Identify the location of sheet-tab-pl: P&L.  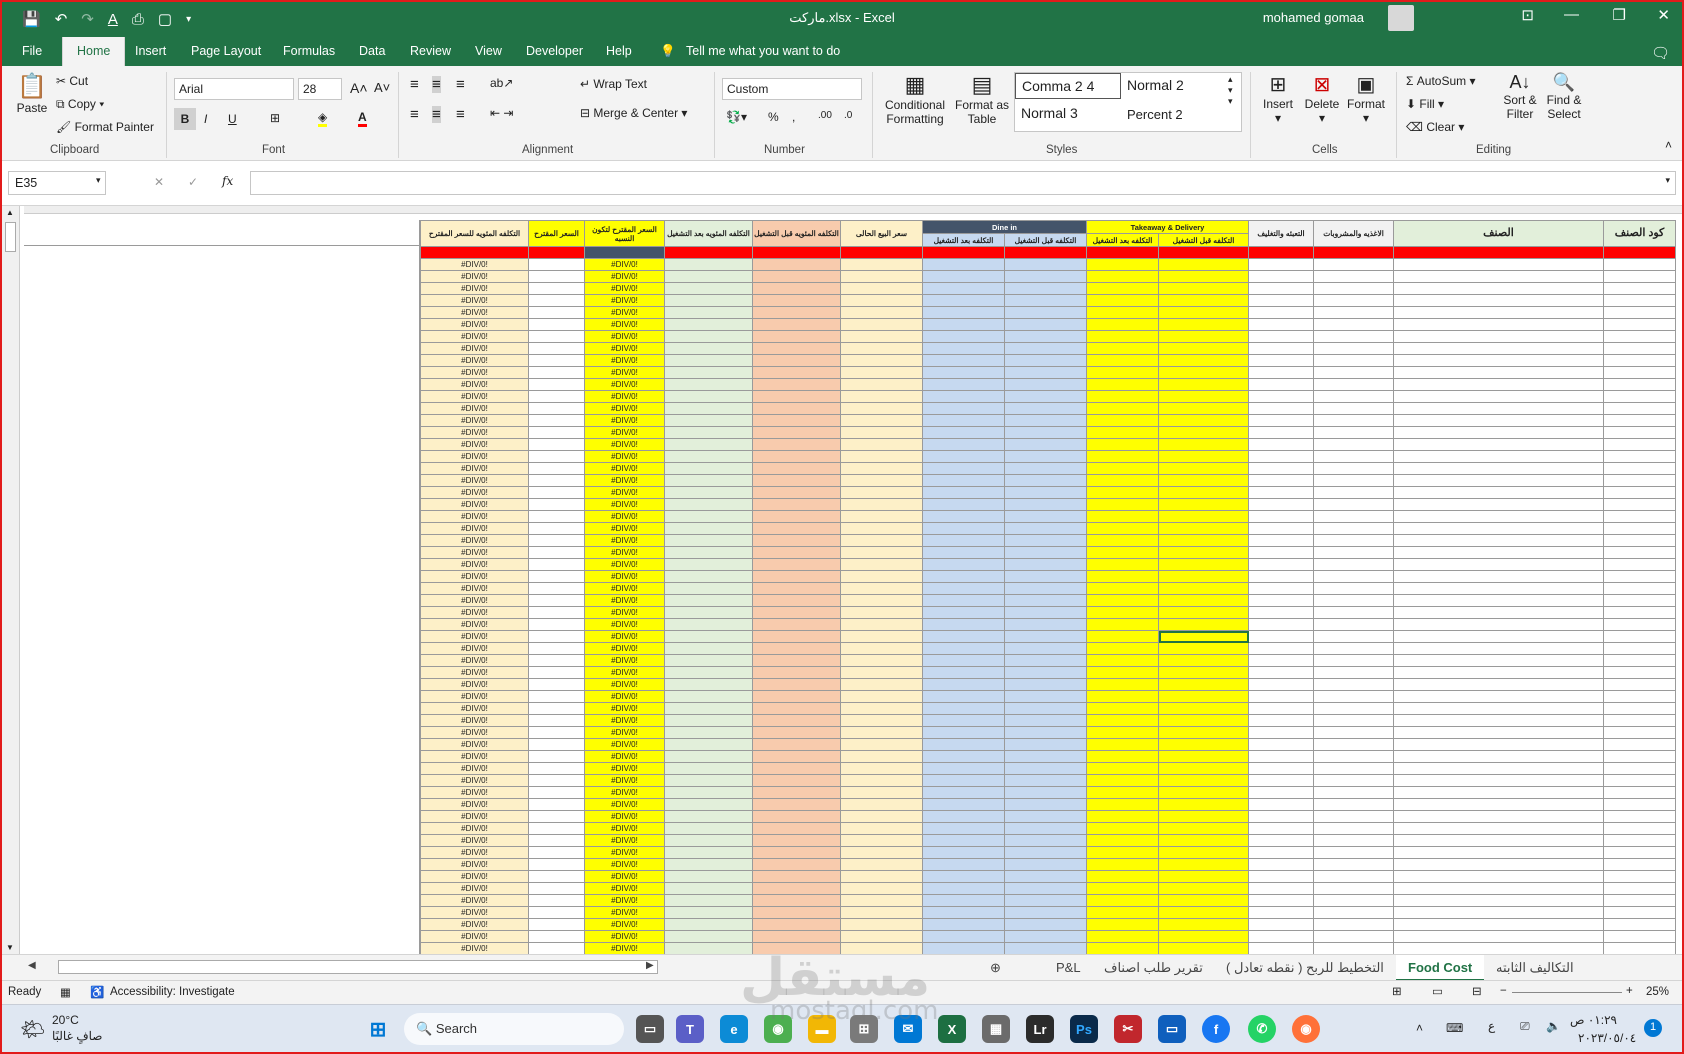
(1068, 967).